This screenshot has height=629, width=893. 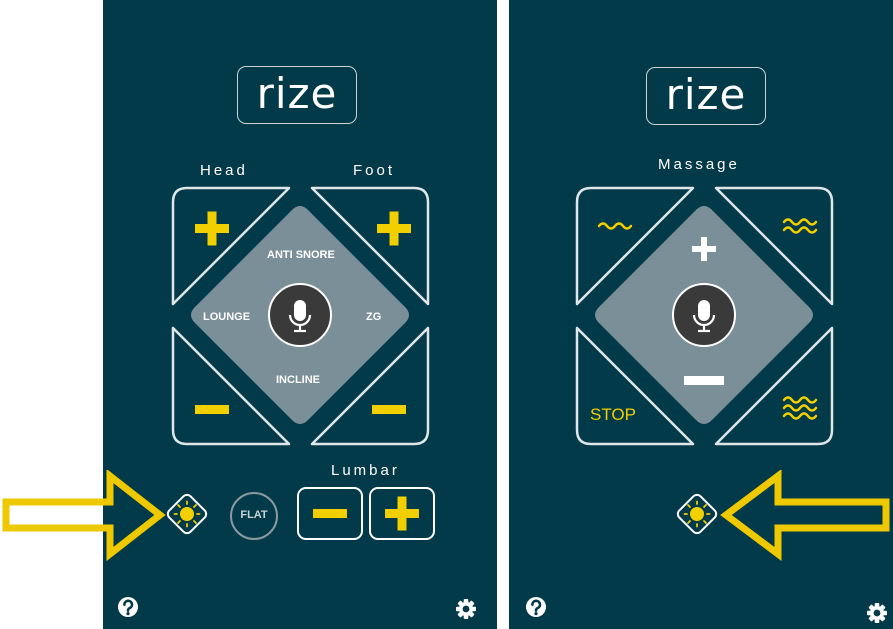 What do you see at coordinates (374, 170) in the screenshot?
I see `foot-label: Foot` at bounding box center [374, 170].